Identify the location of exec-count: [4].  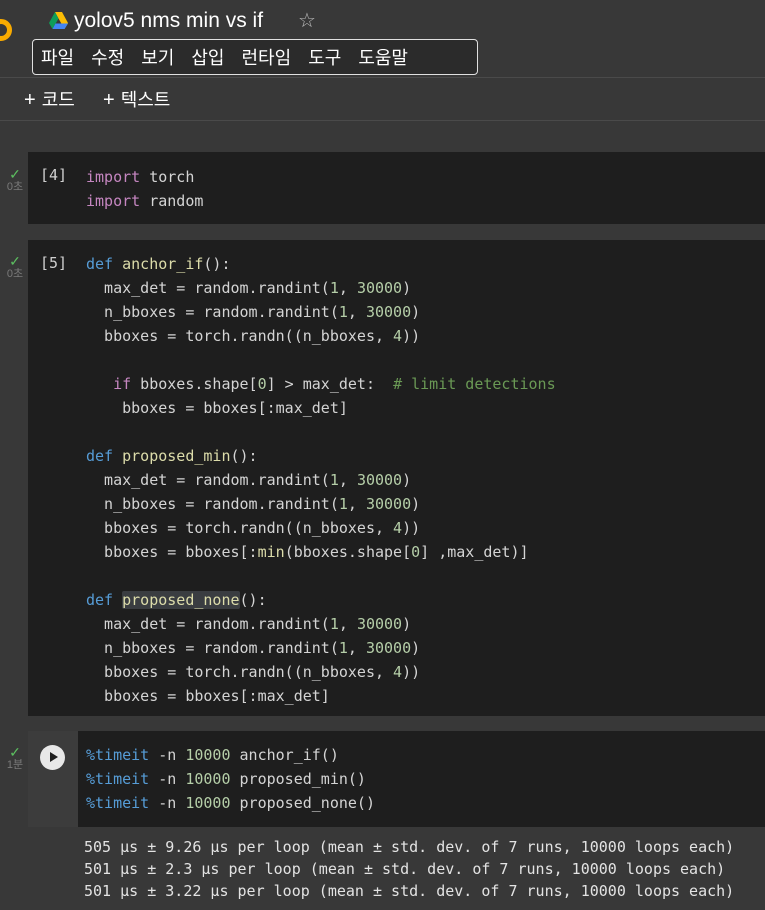
(54, 175).